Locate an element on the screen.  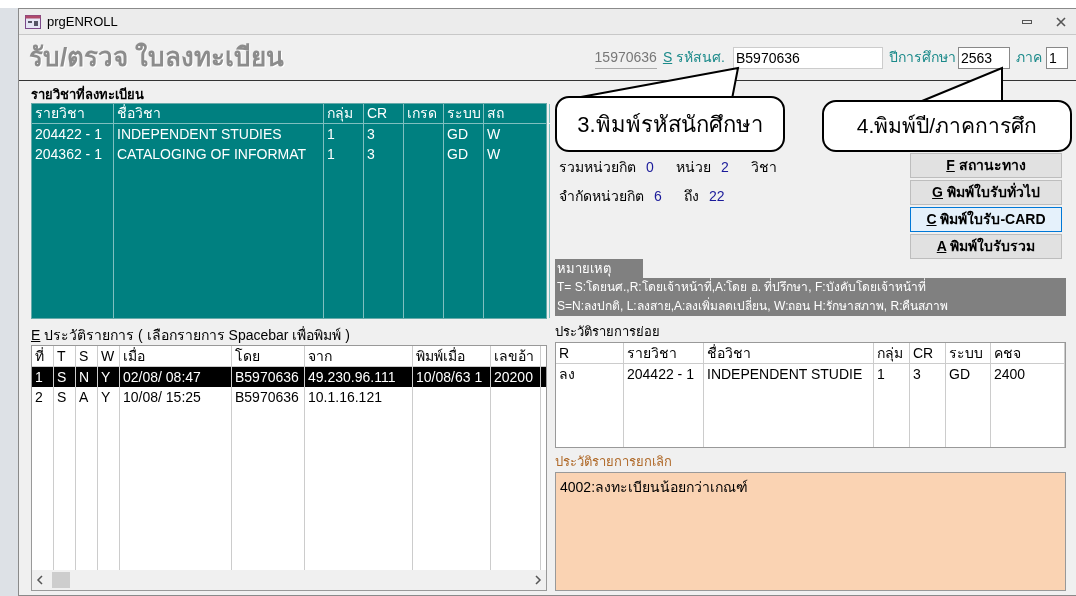
table-cell: A is located at coordinates (87, 397).